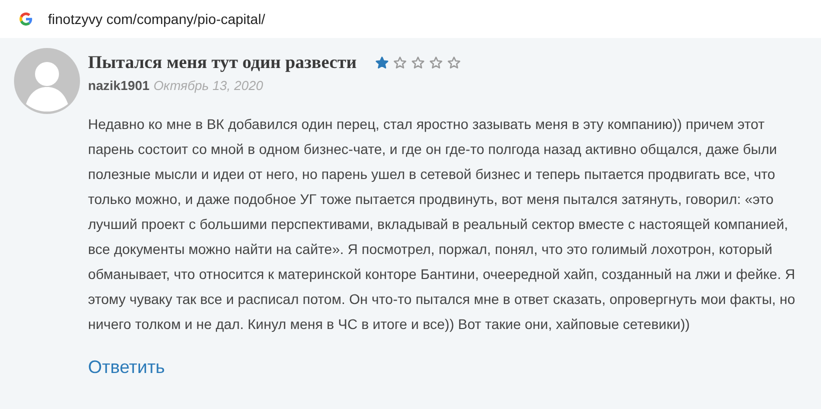 The image size is (821, 409). What do you see at coordinates (222, 62) in the screenshot?
I see `review-title: Пытался меня тут один развести` at bounding box center [222, 62].